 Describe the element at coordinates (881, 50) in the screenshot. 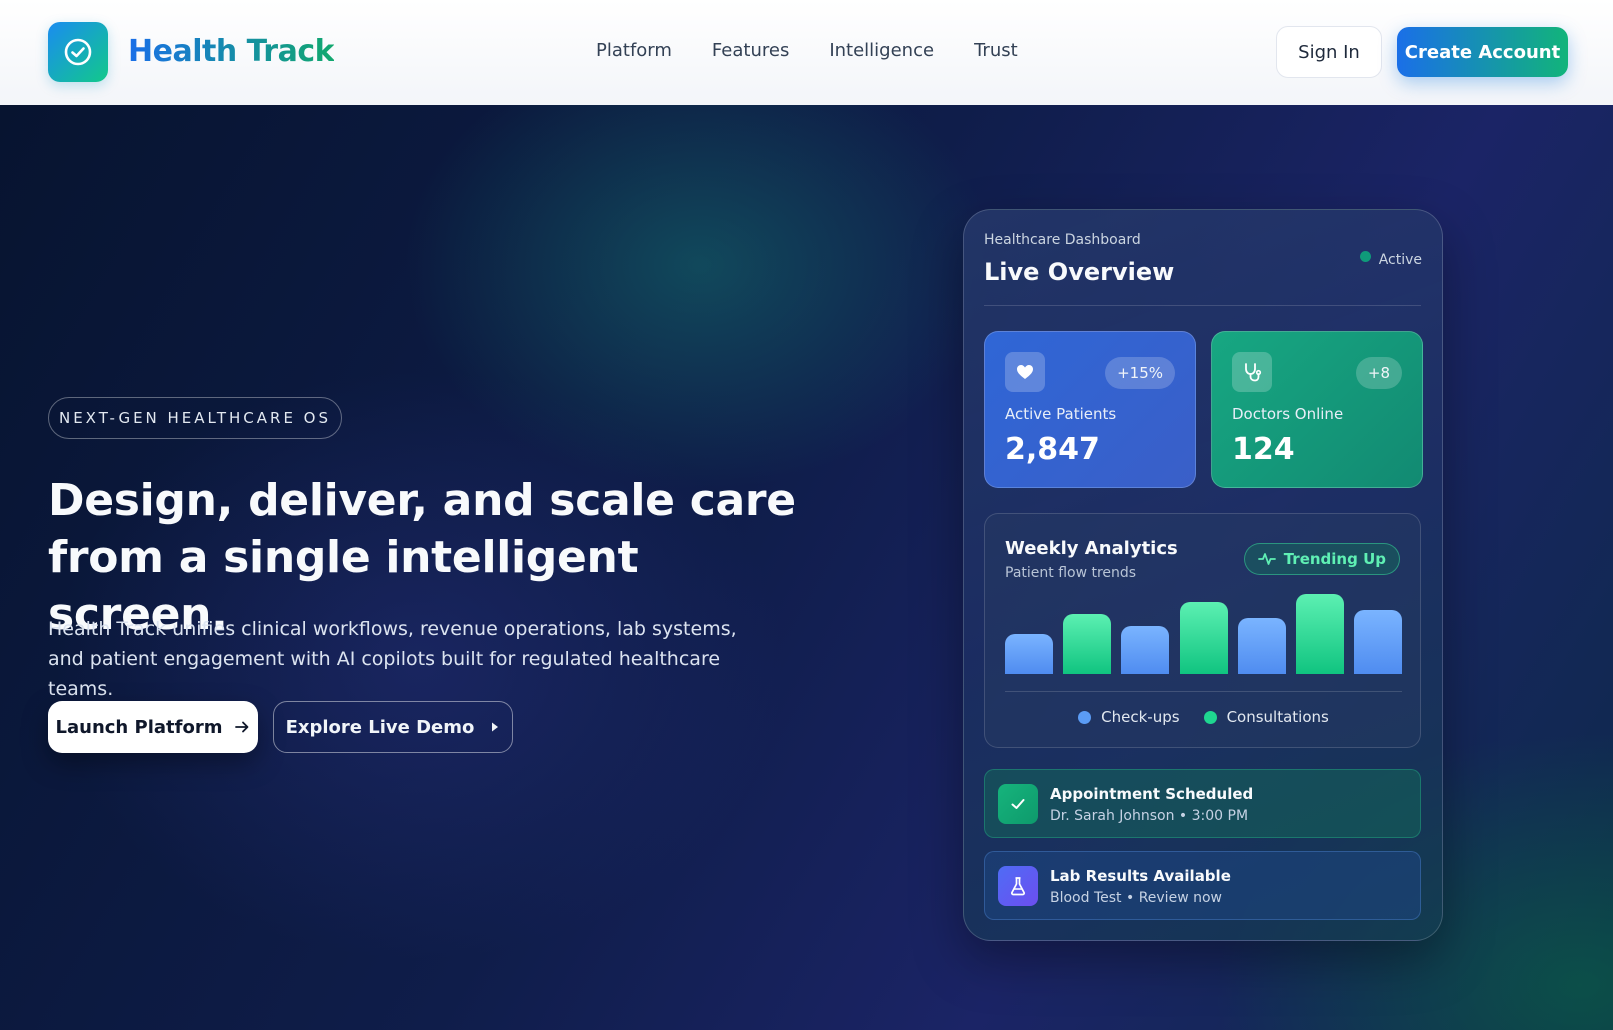

I see `nav-intelligence: Intelligence` at that location.